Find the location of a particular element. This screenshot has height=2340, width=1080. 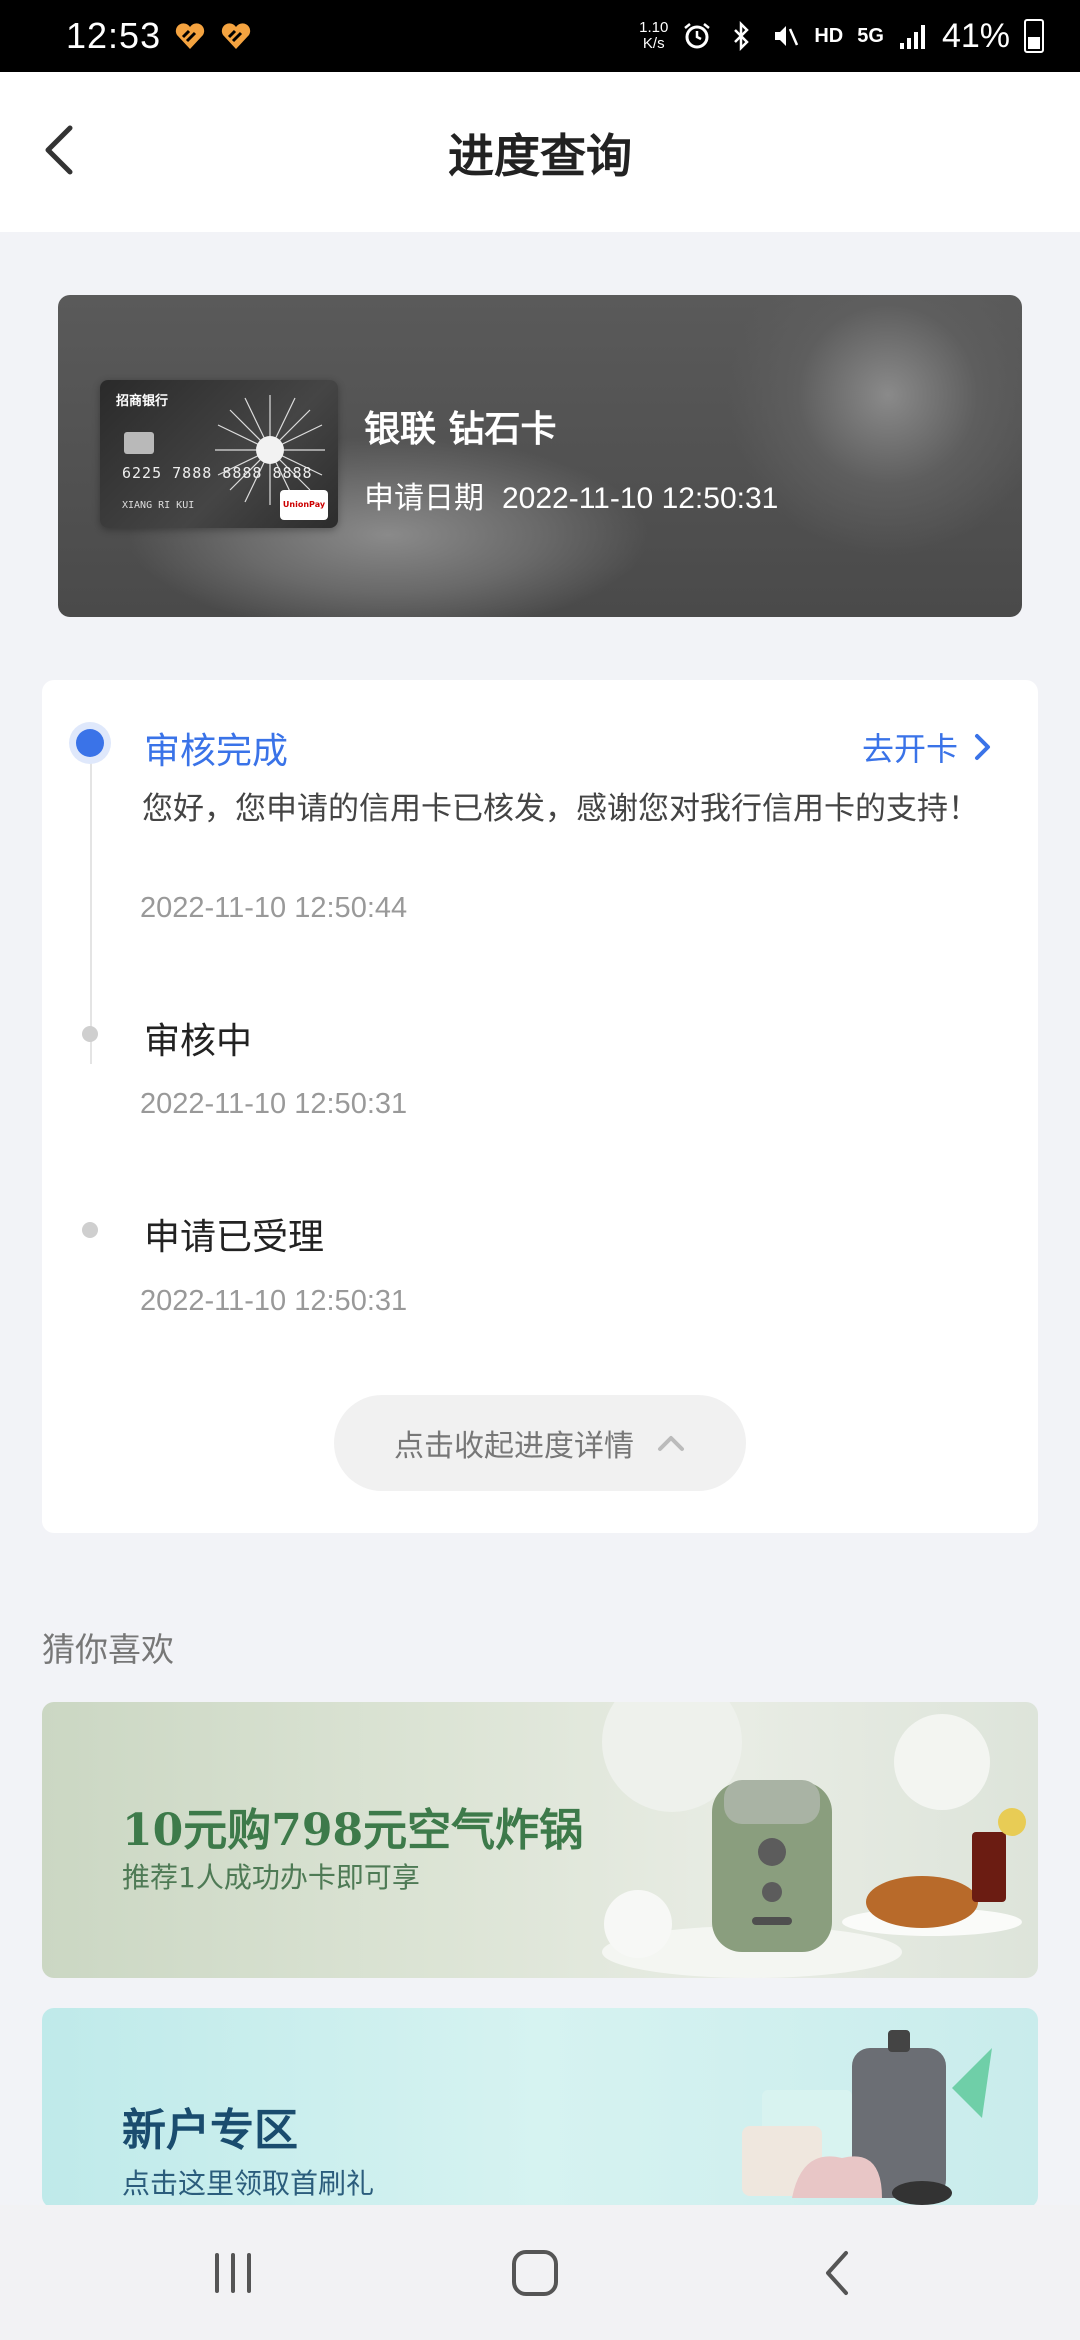

open-card-link: 去开卡 is located at coordinates (928, 747).